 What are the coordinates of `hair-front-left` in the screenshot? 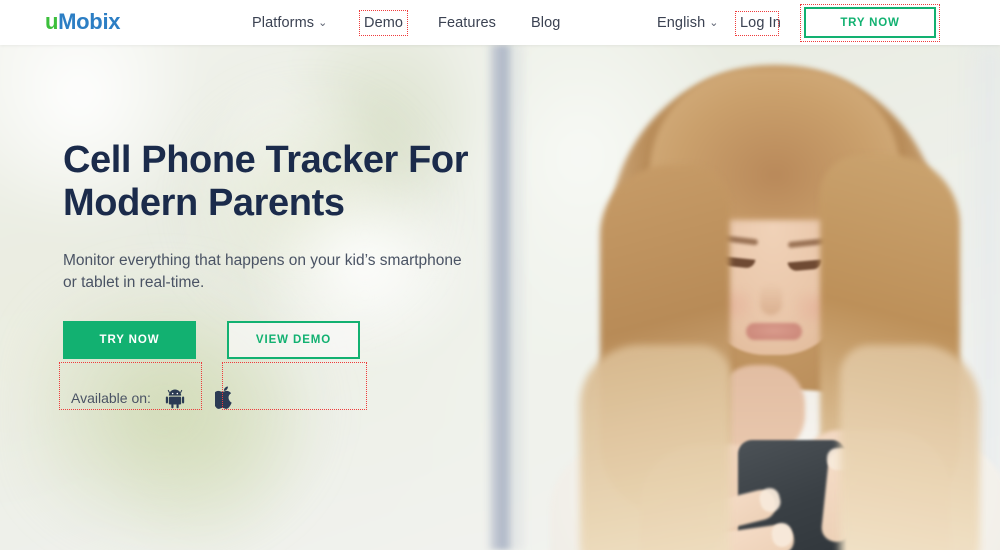 It's located at (655, 447).